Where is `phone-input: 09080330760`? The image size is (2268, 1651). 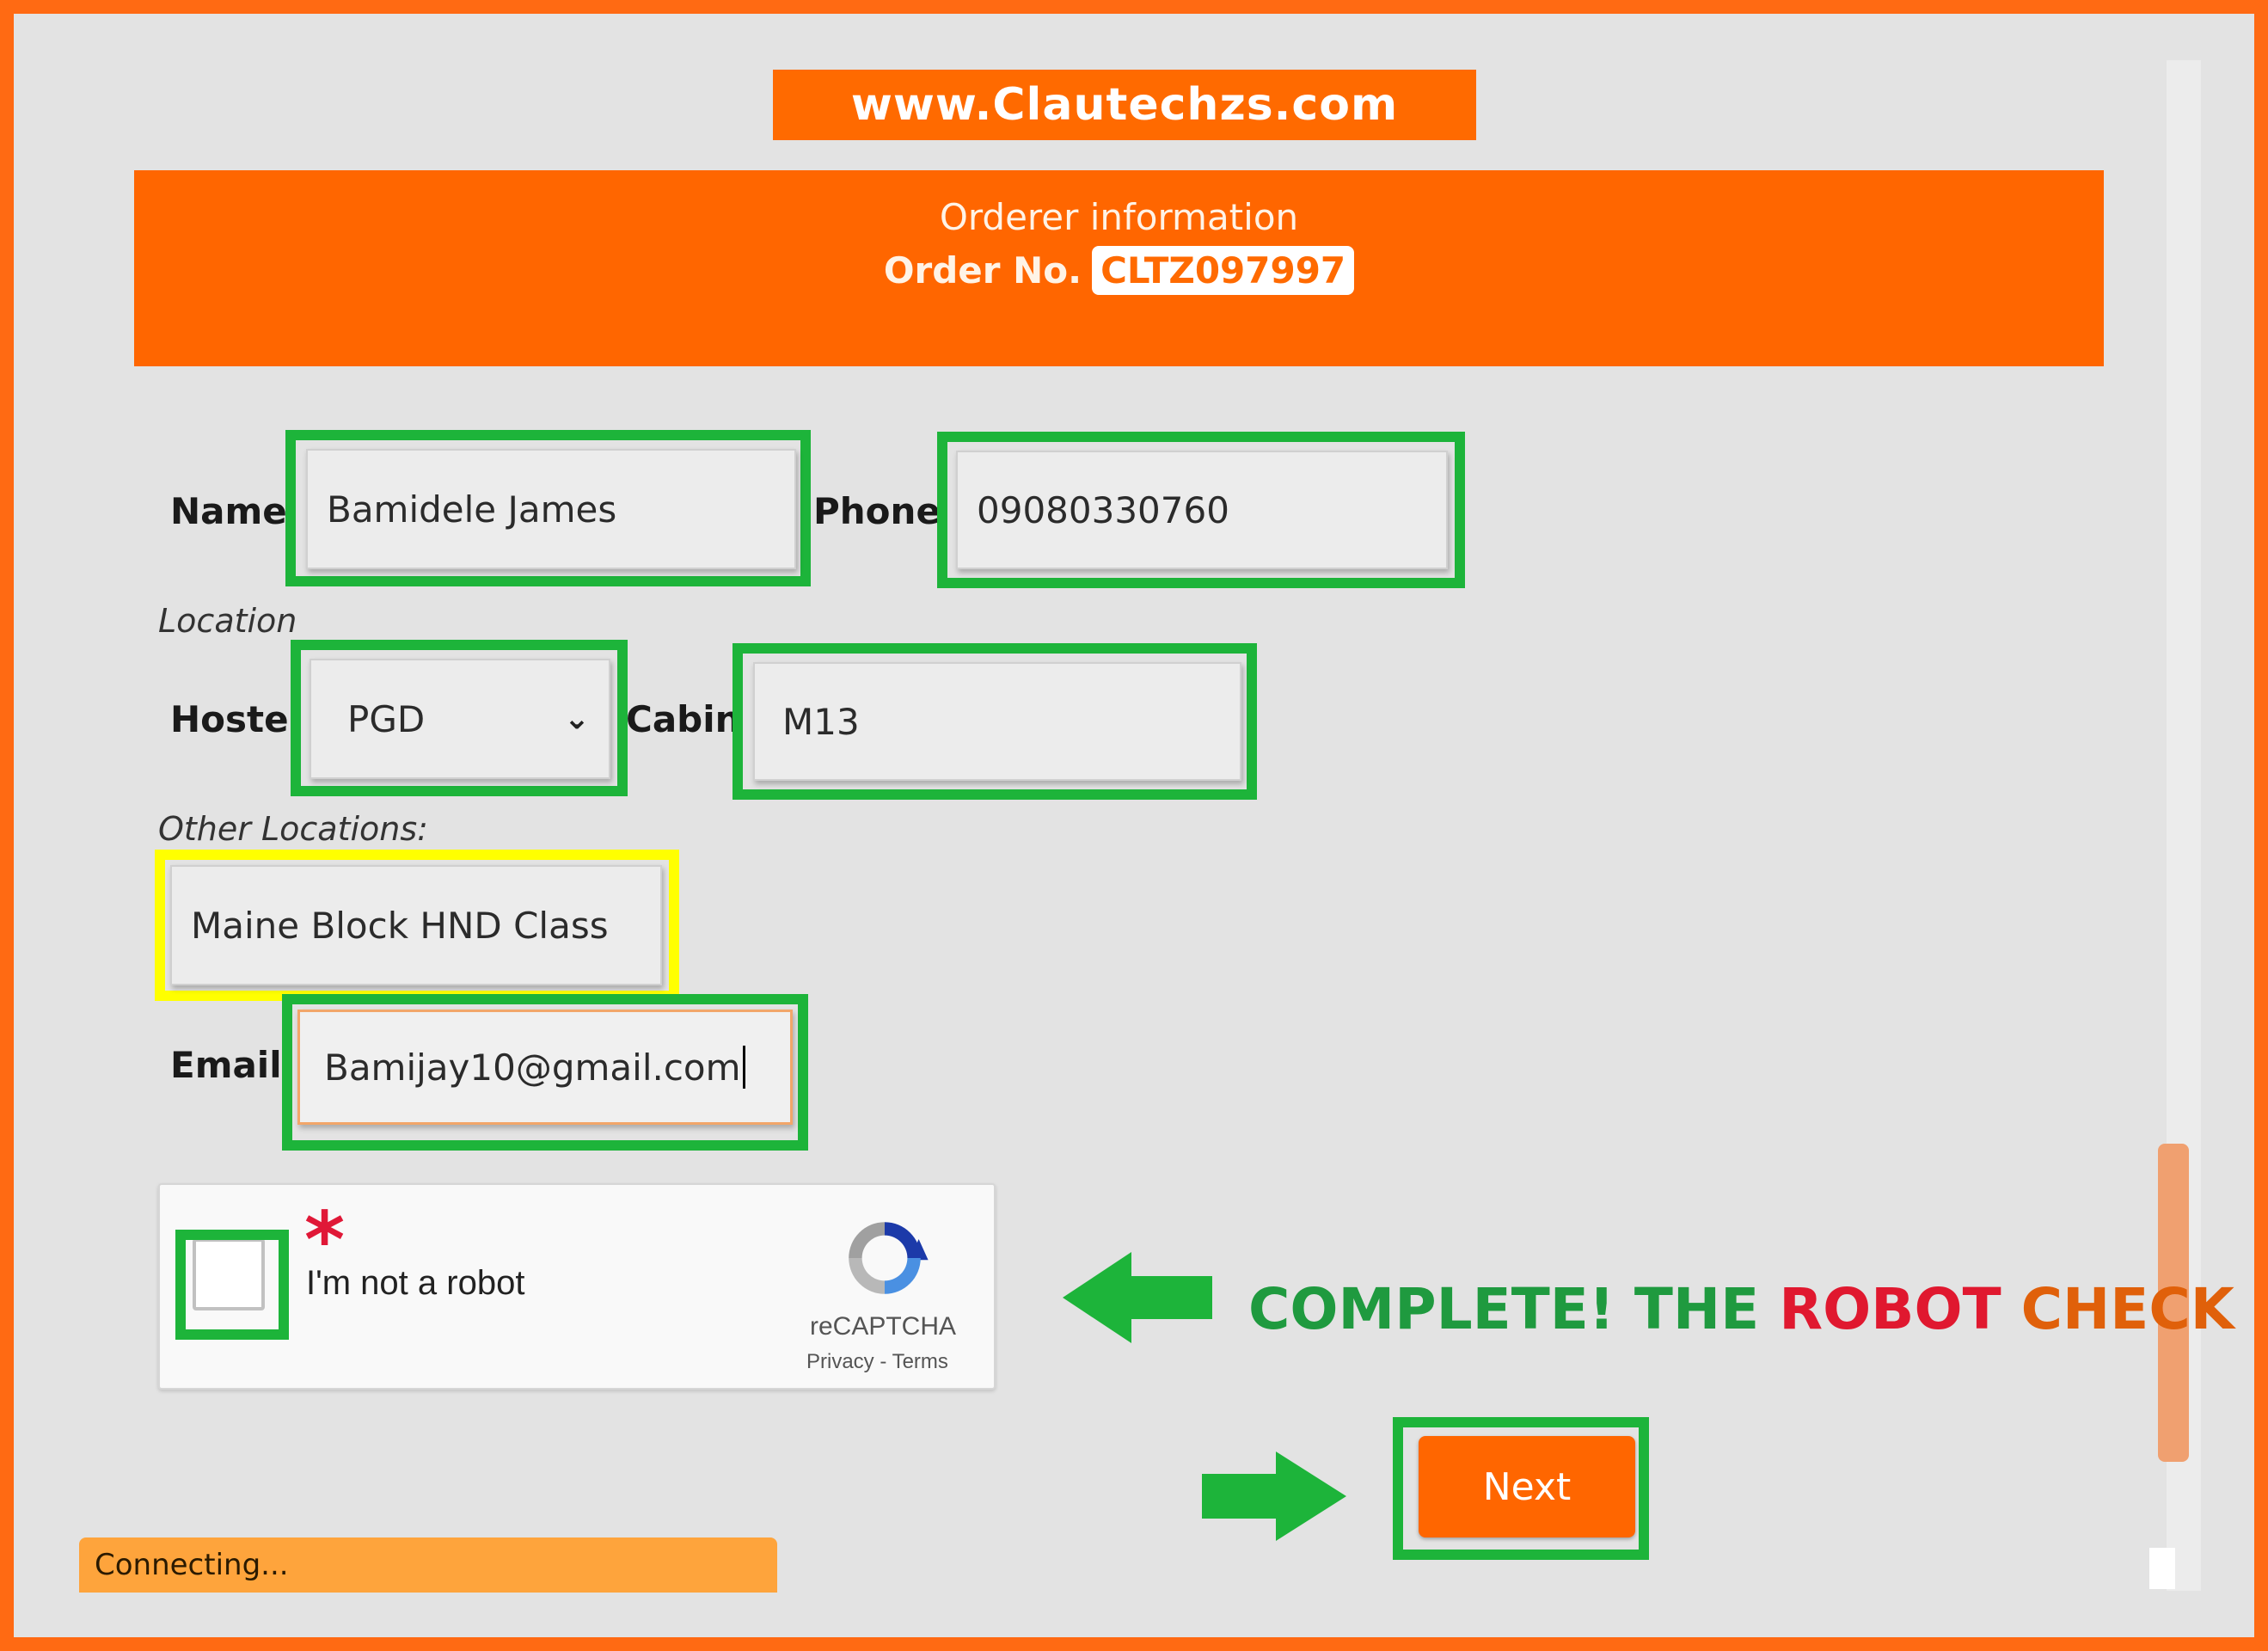 phone-input: 09080330760 is located at coordinates (1202, 510).